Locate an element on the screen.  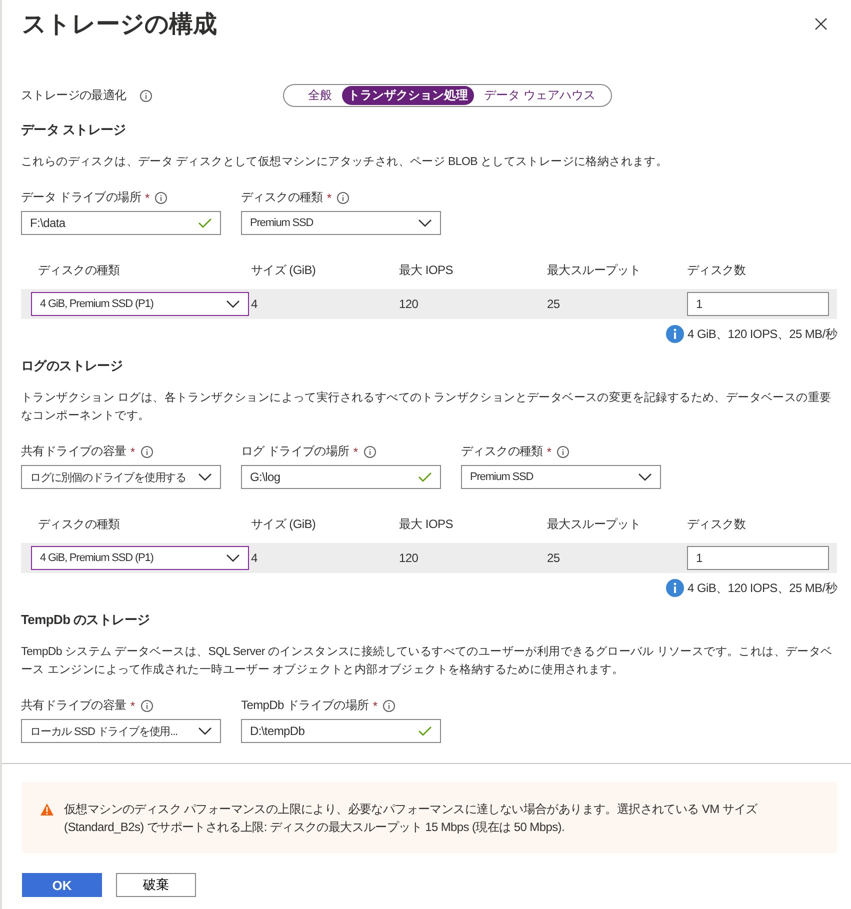
field-label: データ ドライブの場所 is located at coordinates (81, 197).